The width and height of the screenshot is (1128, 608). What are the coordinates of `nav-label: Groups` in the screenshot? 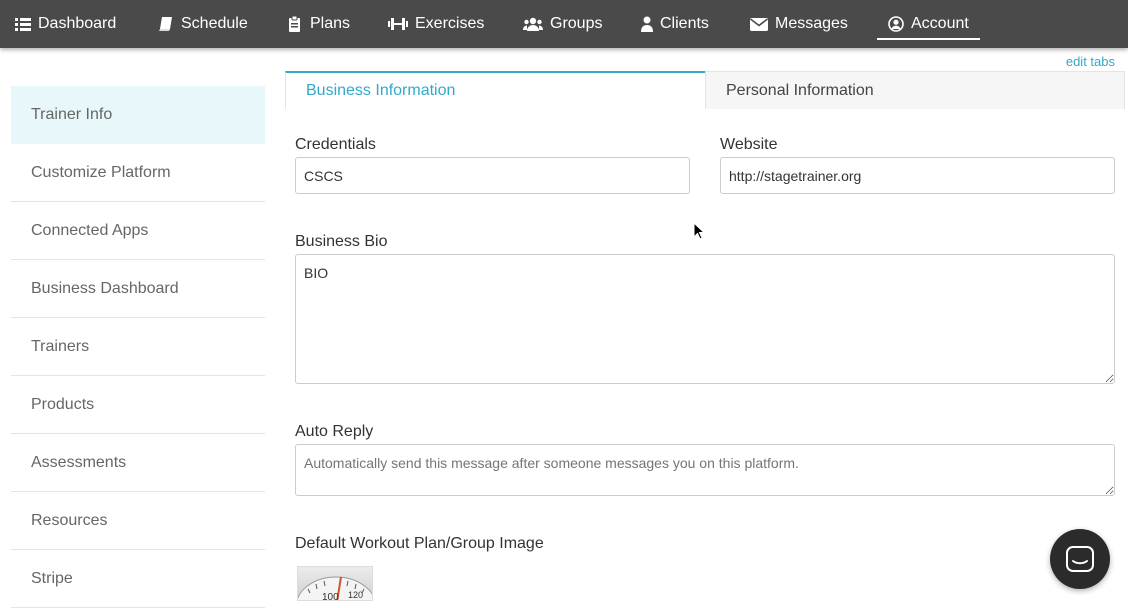 It's located at (576, 23).